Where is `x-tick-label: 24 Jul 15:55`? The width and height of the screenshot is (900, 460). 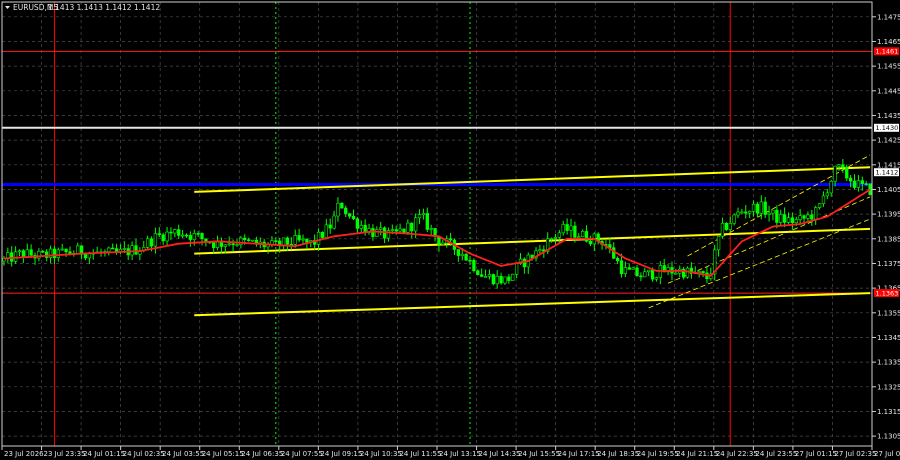
x-tick-label: 24 Jul 15:55 is located at coordinates (539, 454).